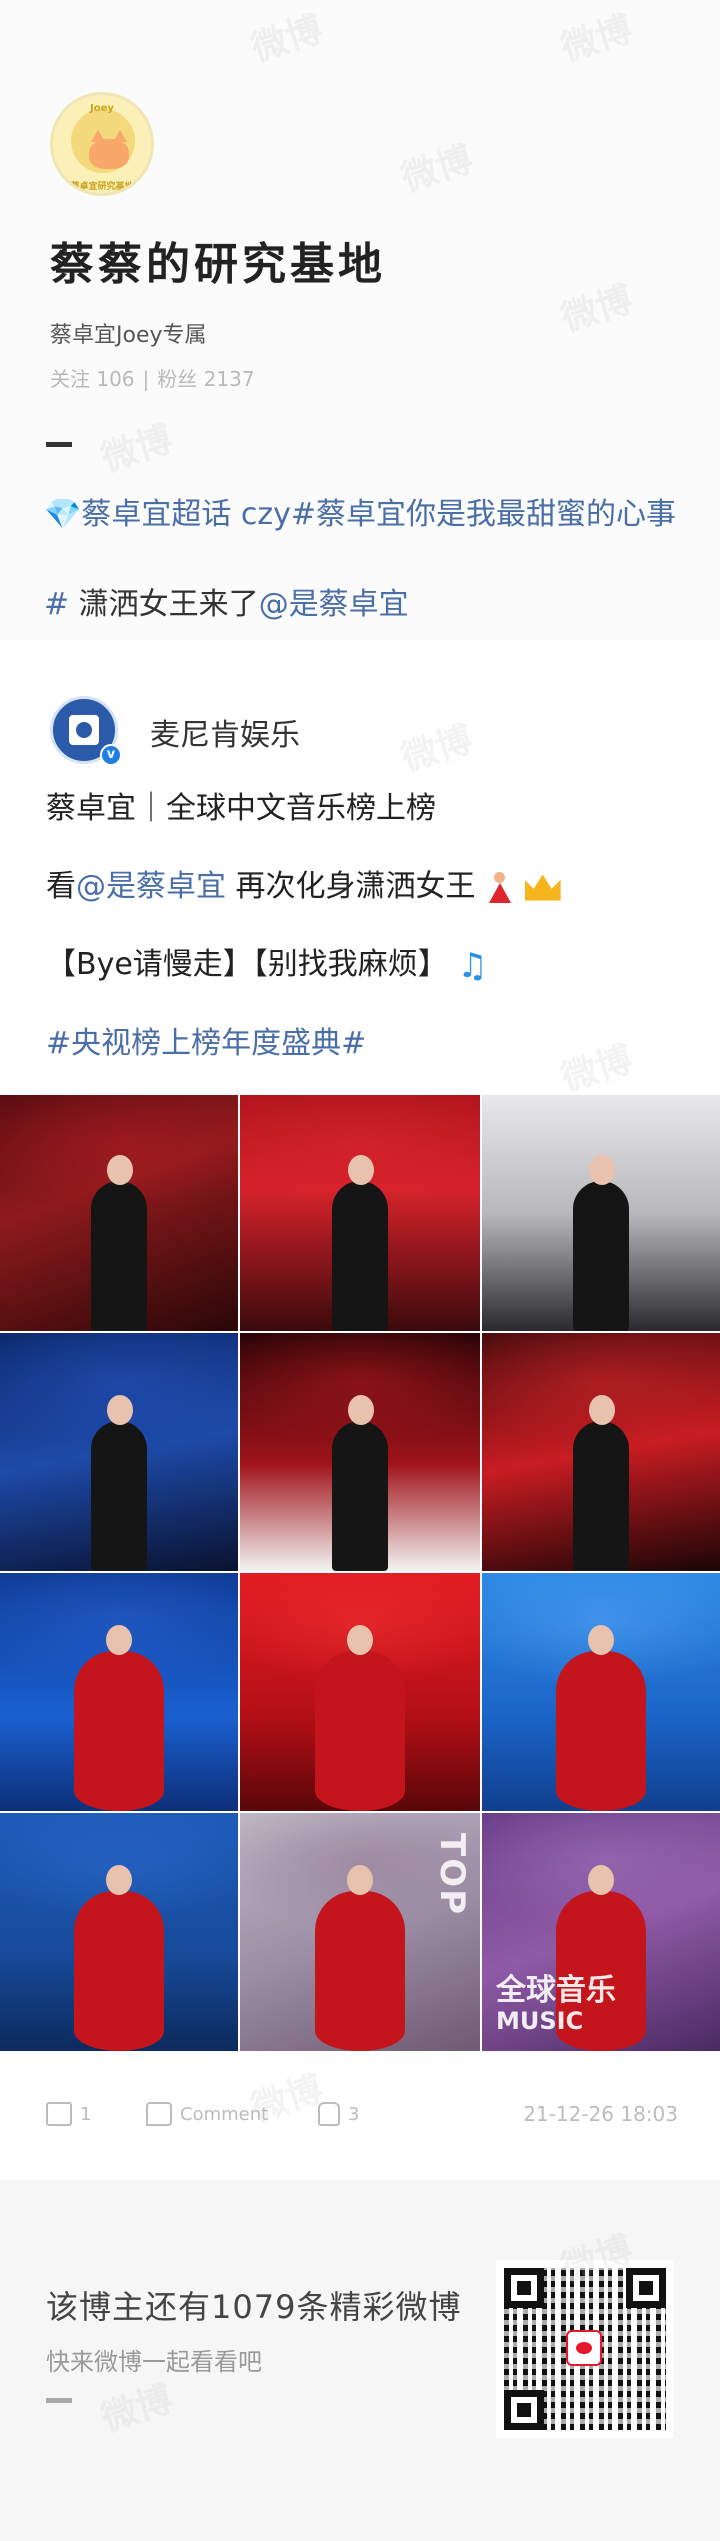 This screenshot has width=720, height=2541. I want to click on profile-subtitle: 蔡卓宜Joey专属, so click(128, 335).